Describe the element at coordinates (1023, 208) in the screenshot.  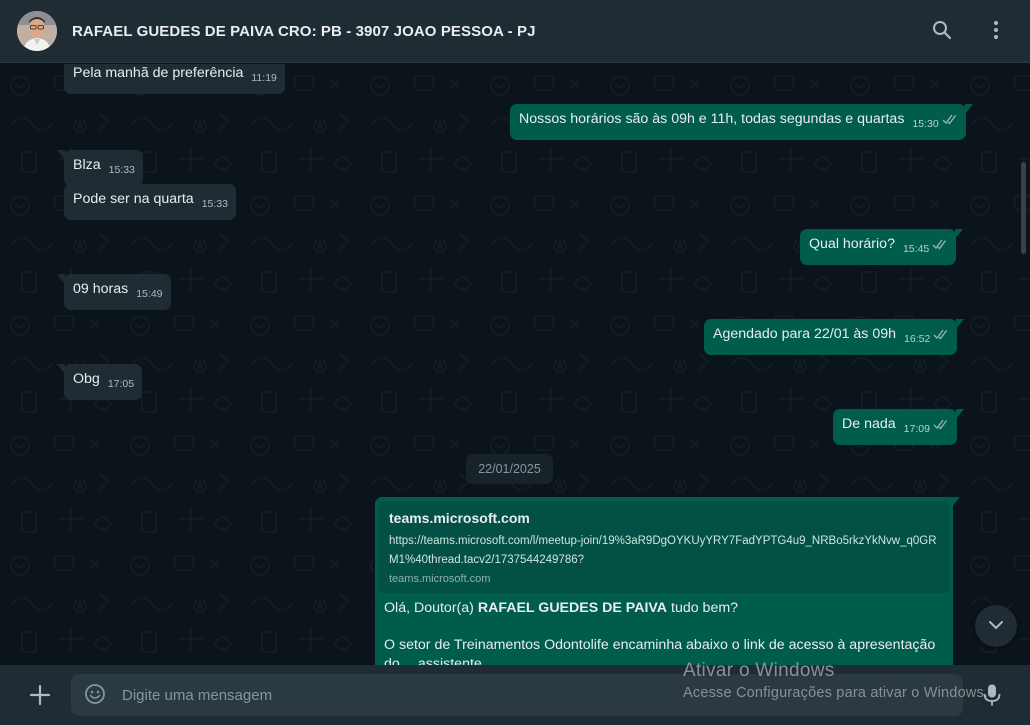
I see `scrollbar-thumb` at that location.